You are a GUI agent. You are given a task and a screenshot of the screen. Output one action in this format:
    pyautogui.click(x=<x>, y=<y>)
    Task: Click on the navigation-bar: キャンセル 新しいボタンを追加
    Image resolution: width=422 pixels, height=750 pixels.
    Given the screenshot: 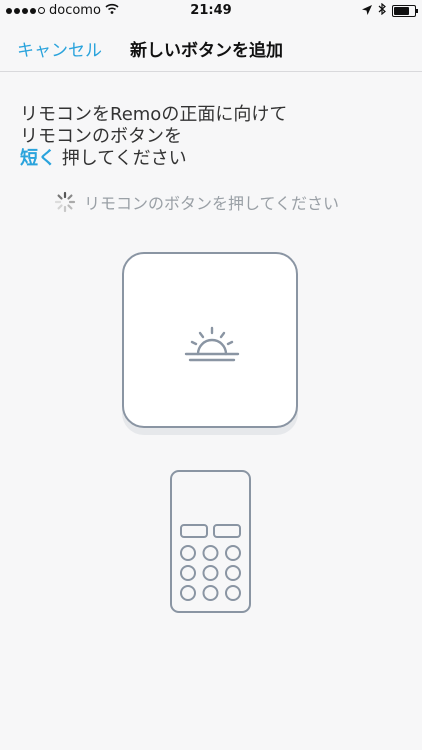 What is the action you would take?
    pyautogui.click(x=211, y=47)
    